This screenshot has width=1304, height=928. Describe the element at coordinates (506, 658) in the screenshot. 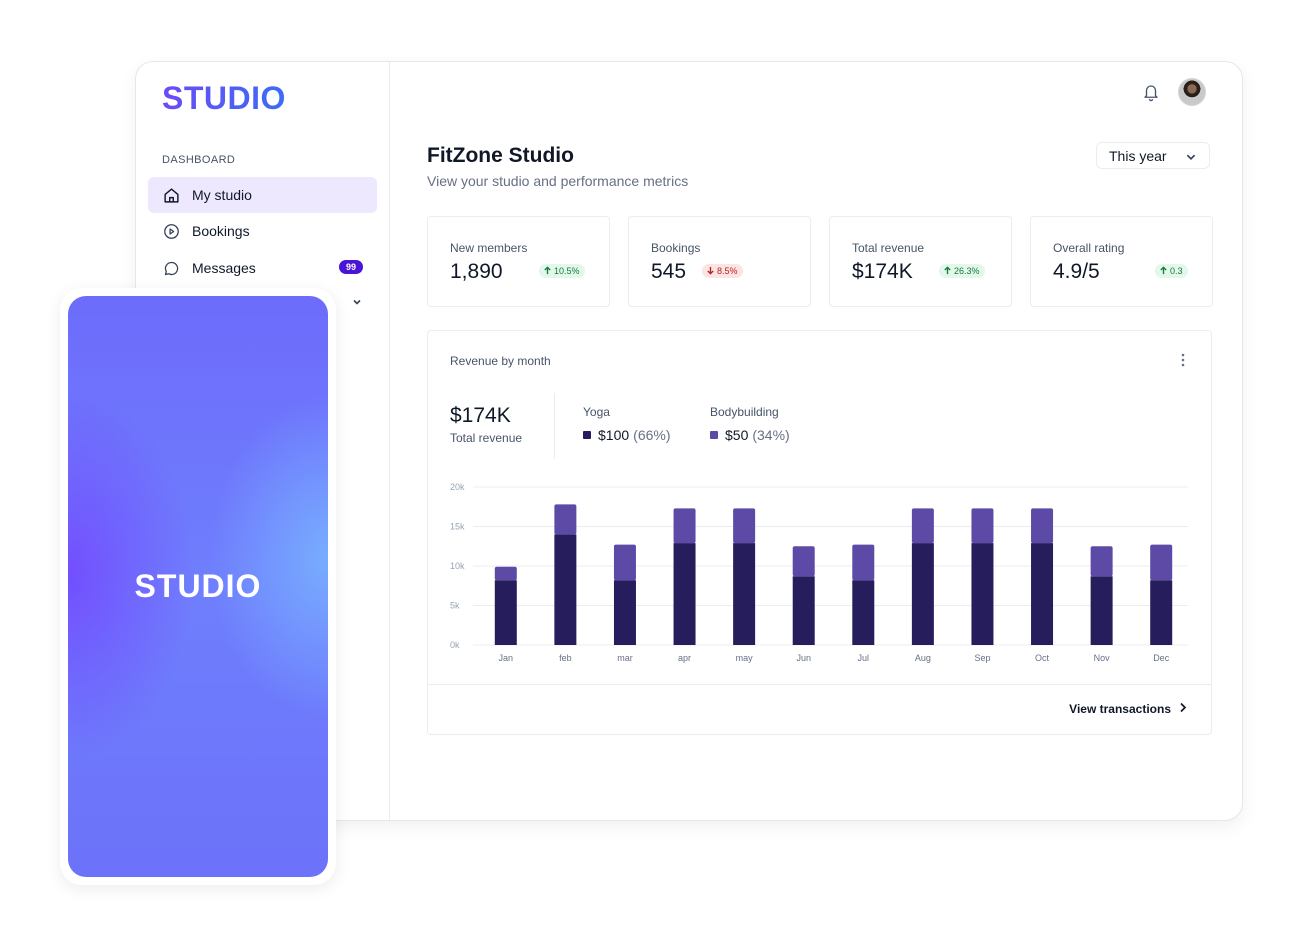

I see `x-tick-label: Jan` at that location.